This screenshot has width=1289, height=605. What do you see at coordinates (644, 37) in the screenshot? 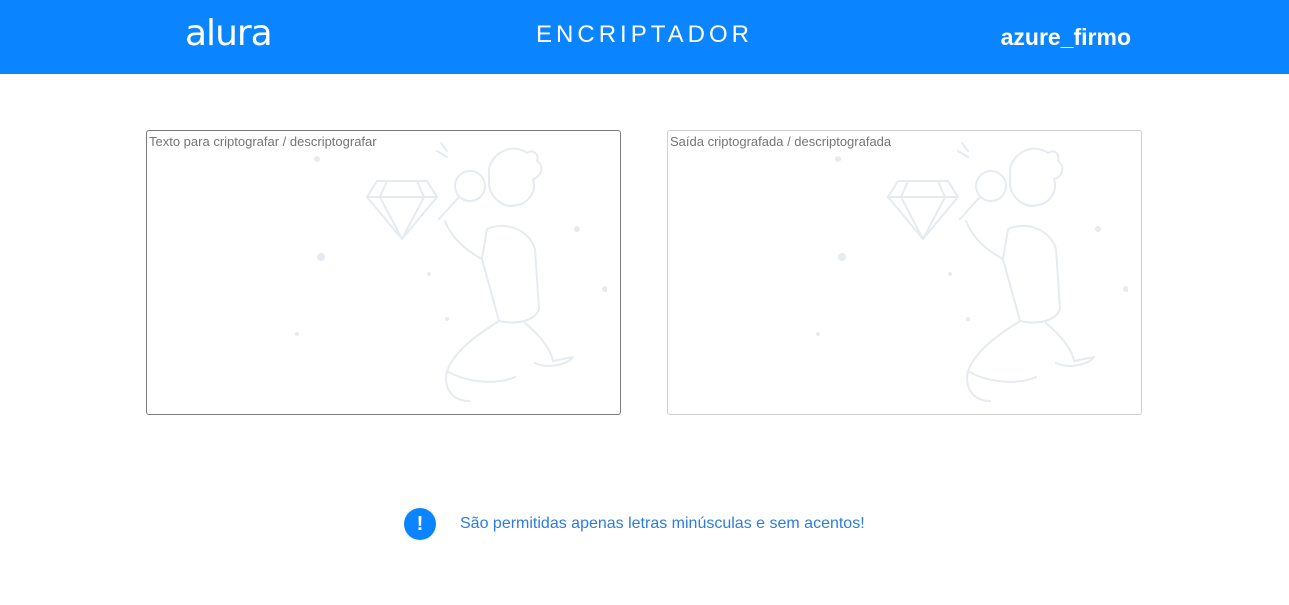
I see `top-header: alura ENCRIPTADOR azure_firmo` at bounding box center [644, 37].